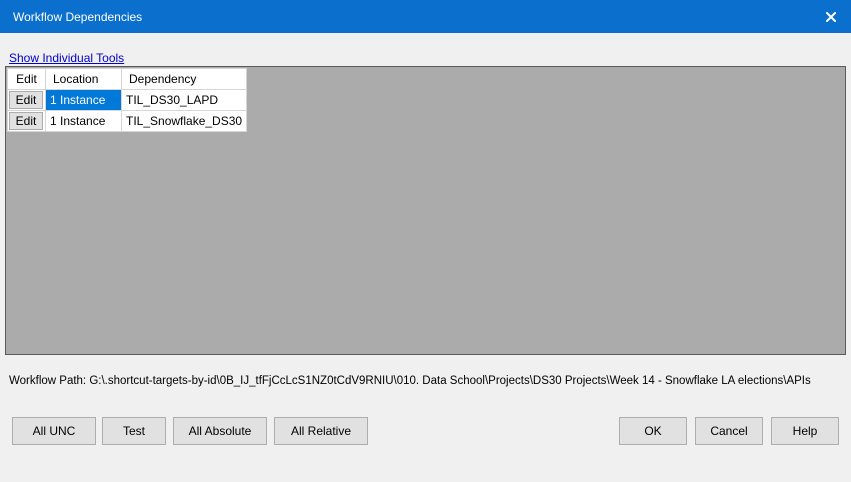 This screenshot has height=482, width=851. I want to click on show-individual-tools-link: Show Individual Tools, so click(66, 58).